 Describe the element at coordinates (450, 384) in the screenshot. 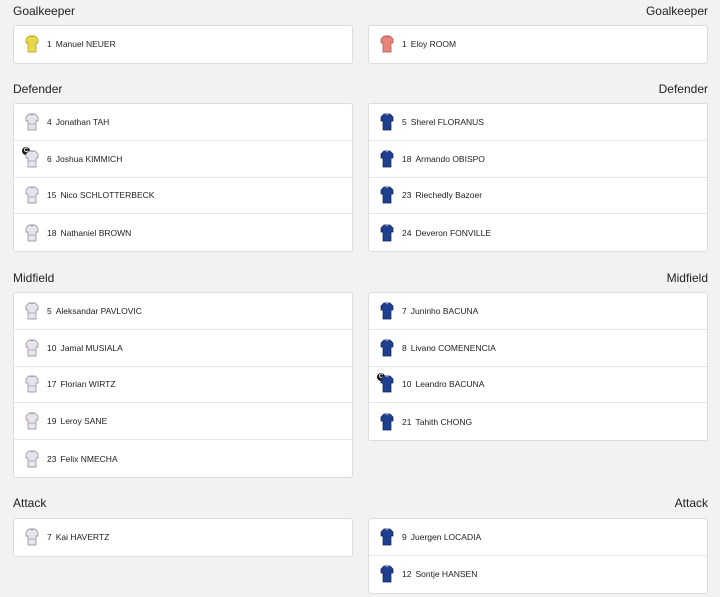

I see `player-name: Leandro BACUNA` at that location.